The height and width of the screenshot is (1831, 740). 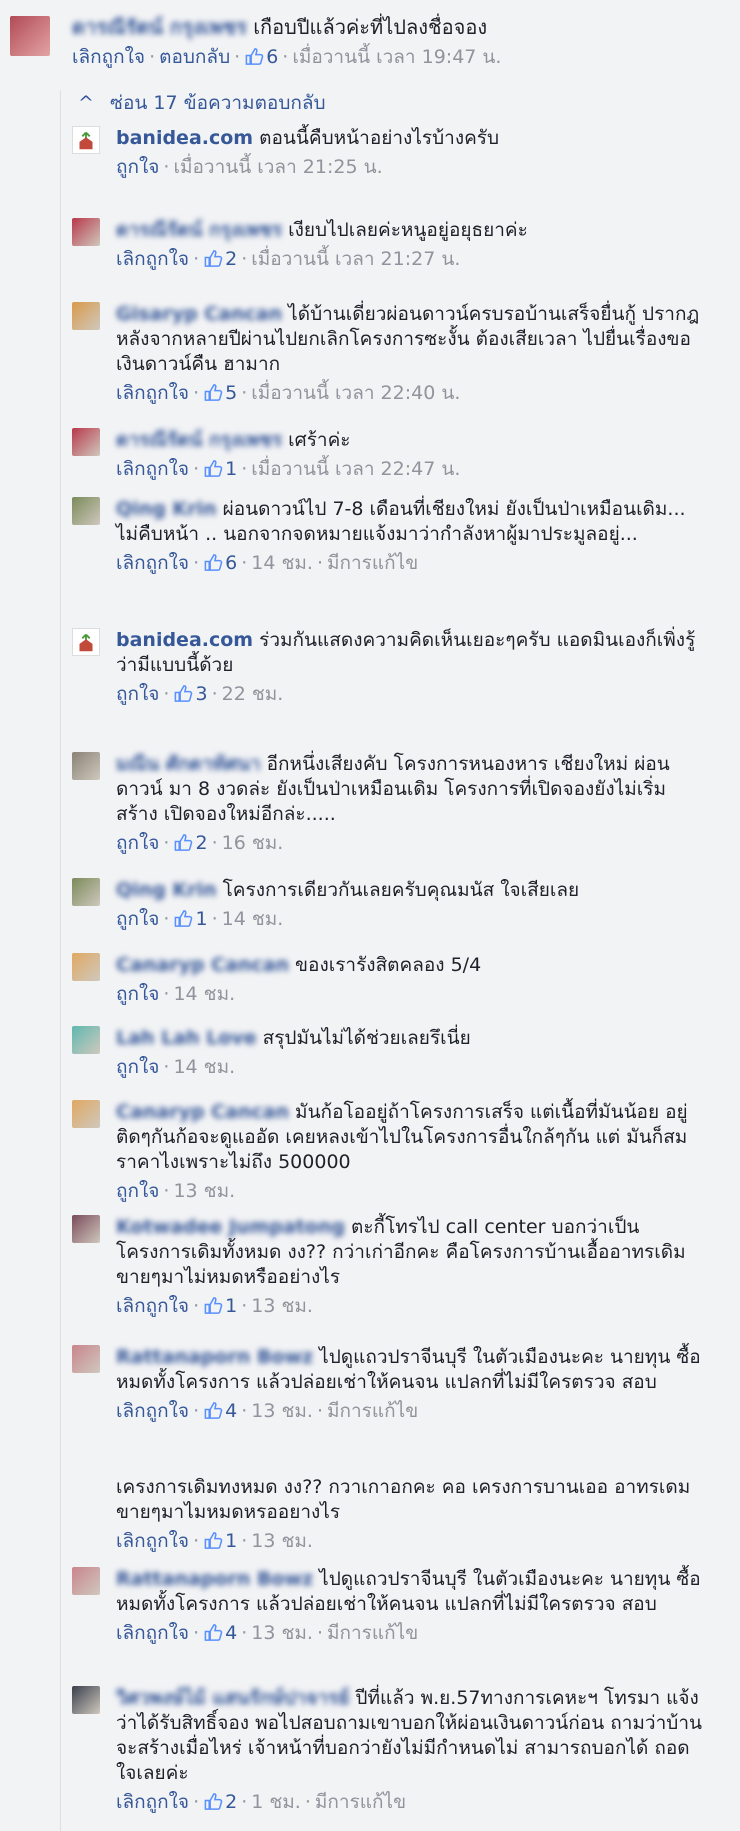 I want to click on comment-author: มณีน ศักดาทัศนา, so click(x=188, y=764).